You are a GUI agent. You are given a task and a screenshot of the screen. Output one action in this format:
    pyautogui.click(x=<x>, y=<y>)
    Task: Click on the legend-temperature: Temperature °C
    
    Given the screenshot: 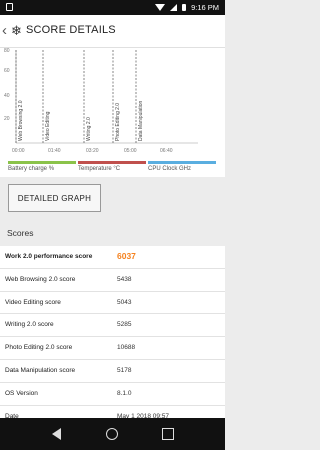 What is the action you would take?
    pyautogui.click(x=112, y=166)
    